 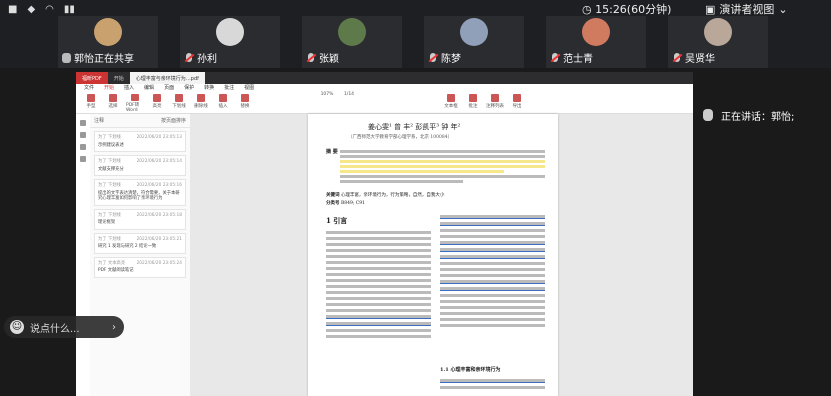 What do you see at coordinates (83, 255) in the screenshot?
I see `left-tool-rail` at bounding box center [83, 255].